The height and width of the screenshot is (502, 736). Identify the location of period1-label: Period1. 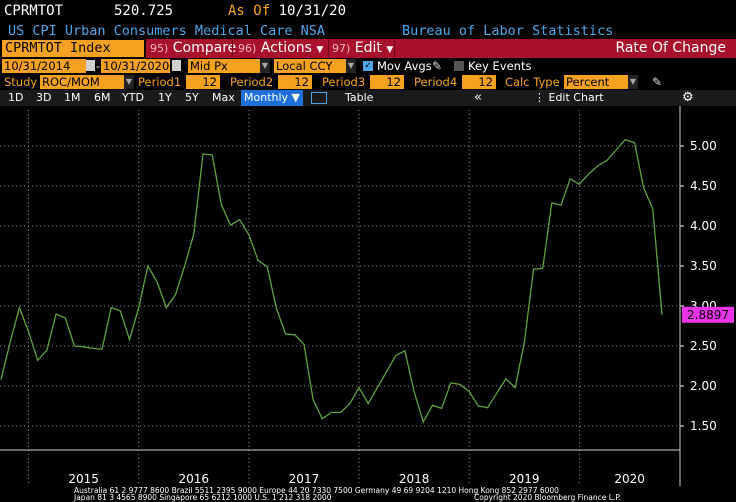
(160, 82).